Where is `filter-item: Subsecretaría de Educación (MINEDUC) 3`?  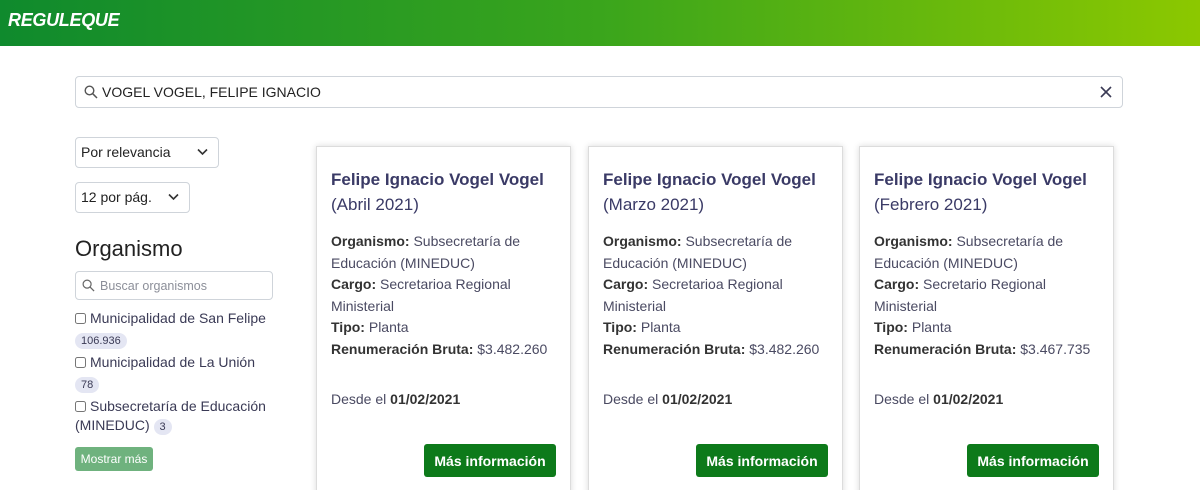
filter-item: Subsecretaría de Educación (MINEDUC) 3 is located at coordinates (180, 416).